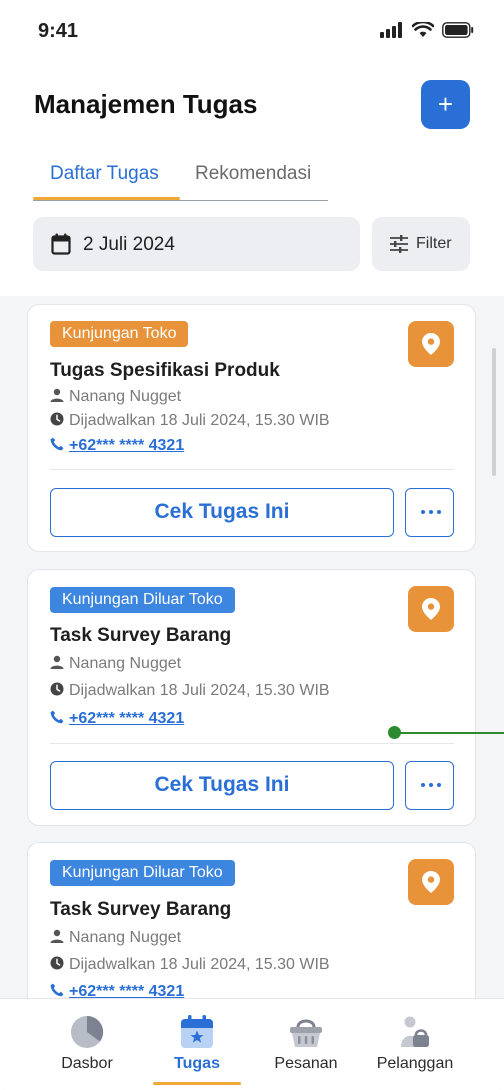 This screenshot has width=504, height=1090. I want to click on task-type-badge: Kunjungan Toko, so click(119, 334).